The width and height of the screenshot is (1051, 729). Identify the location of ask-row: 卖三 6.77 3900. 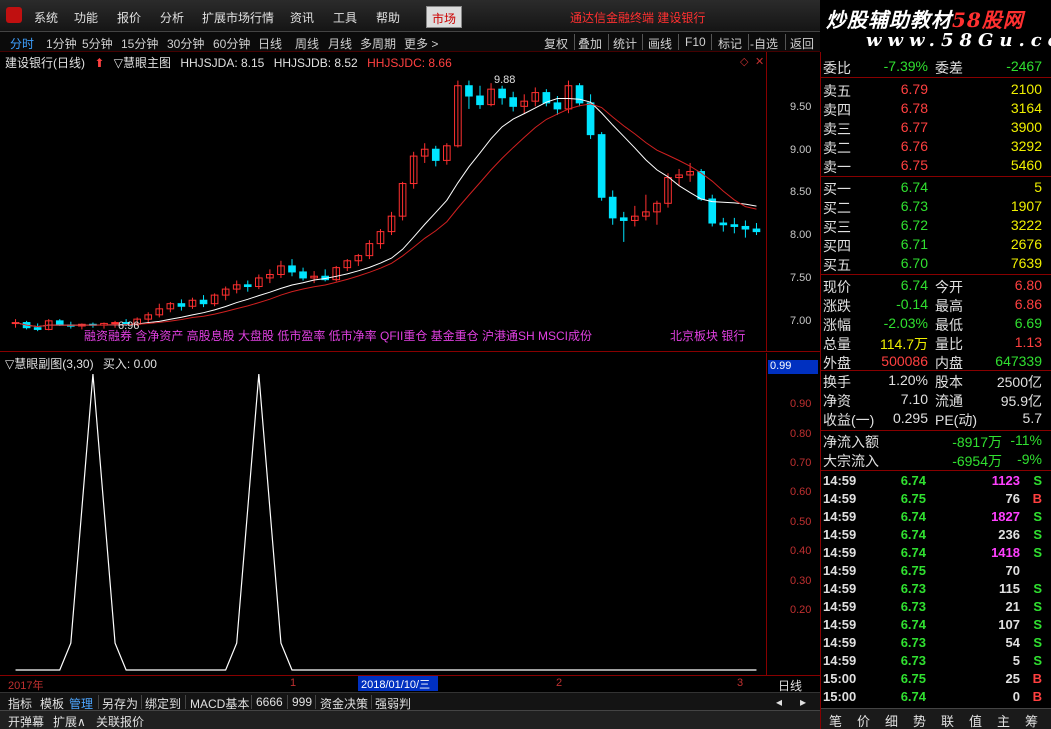
(936, 128).